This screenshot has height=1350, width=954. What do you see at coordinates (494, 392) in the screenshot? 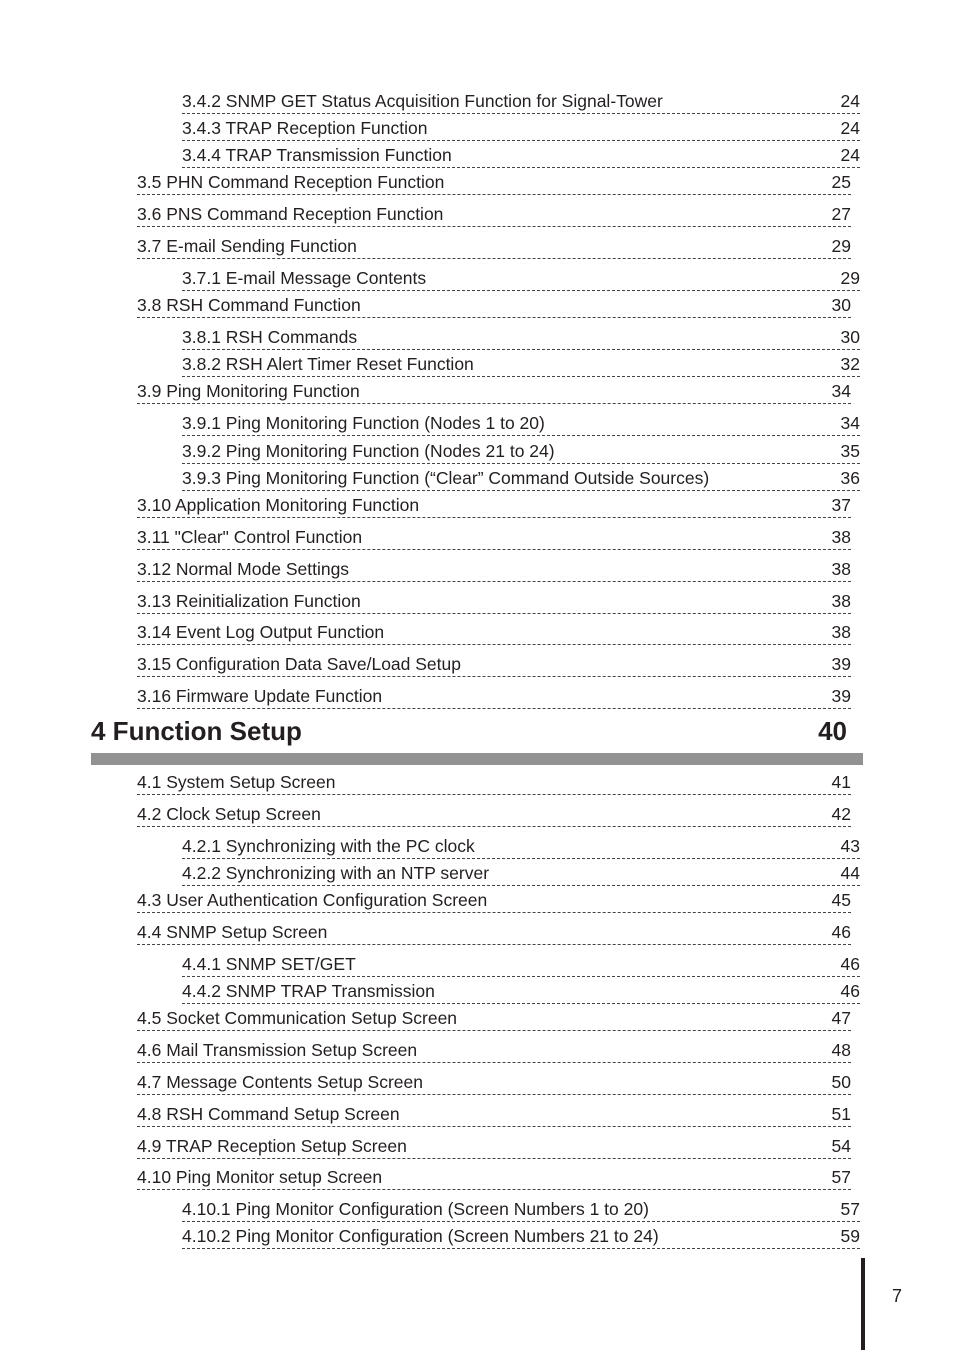
I see `toc-entry: 3.9 Ping Monitoring Function 34` at bounding box center [494, 392].